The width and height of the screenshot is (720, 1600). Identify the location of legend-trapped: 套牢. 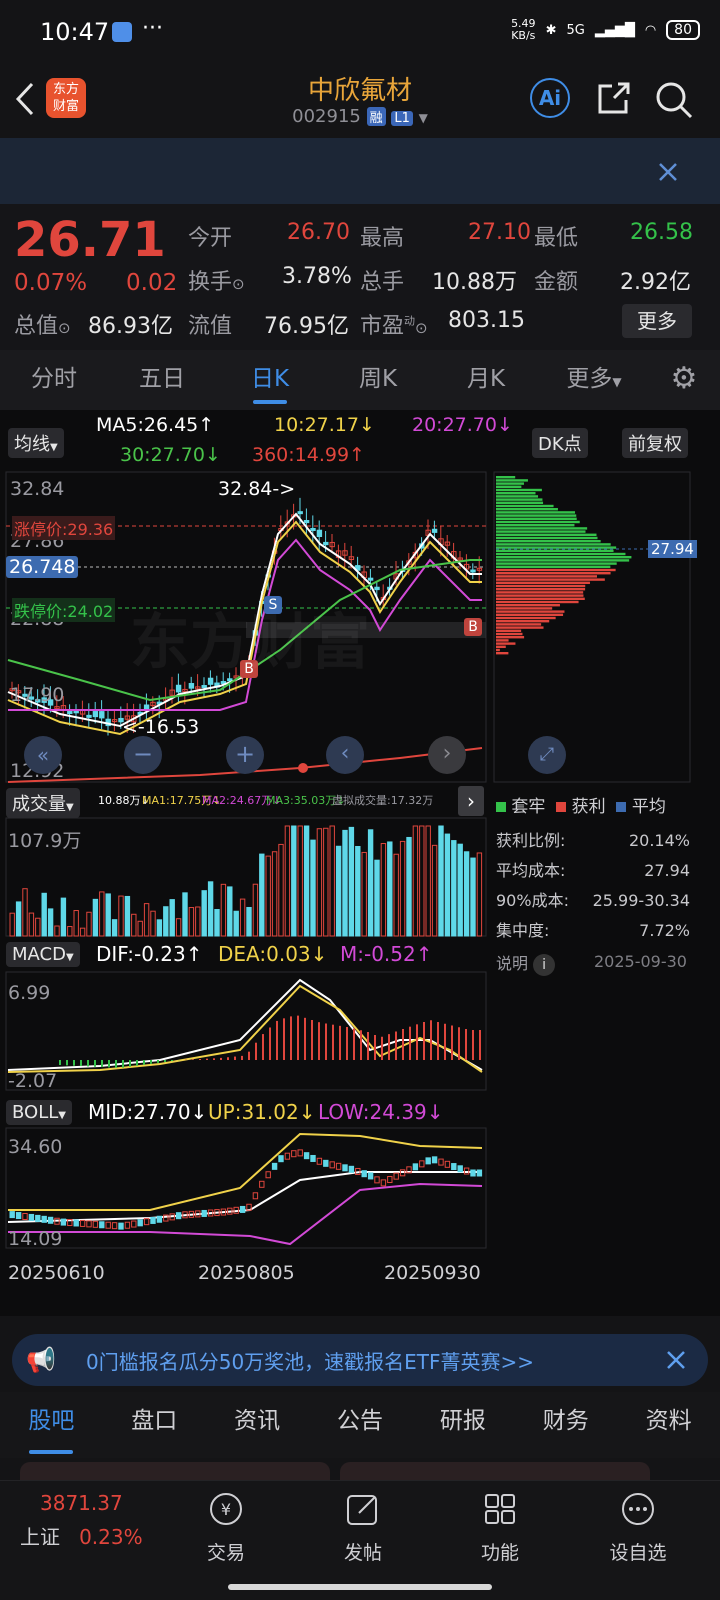
(528, 807).